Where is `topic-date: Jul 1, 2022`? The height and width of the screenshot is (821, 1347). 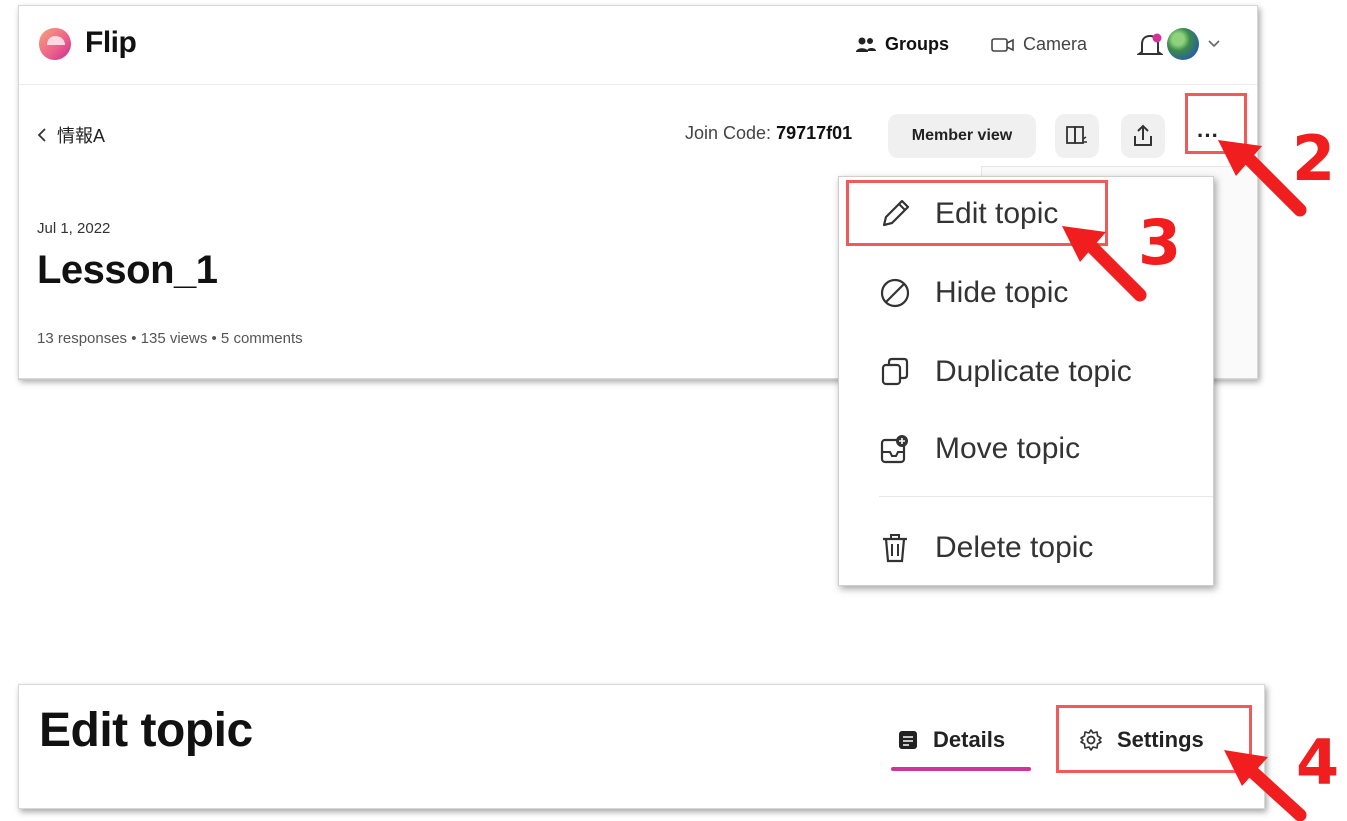 topic-date: Jul 1, 2022 is located at coordinates (74, 228).